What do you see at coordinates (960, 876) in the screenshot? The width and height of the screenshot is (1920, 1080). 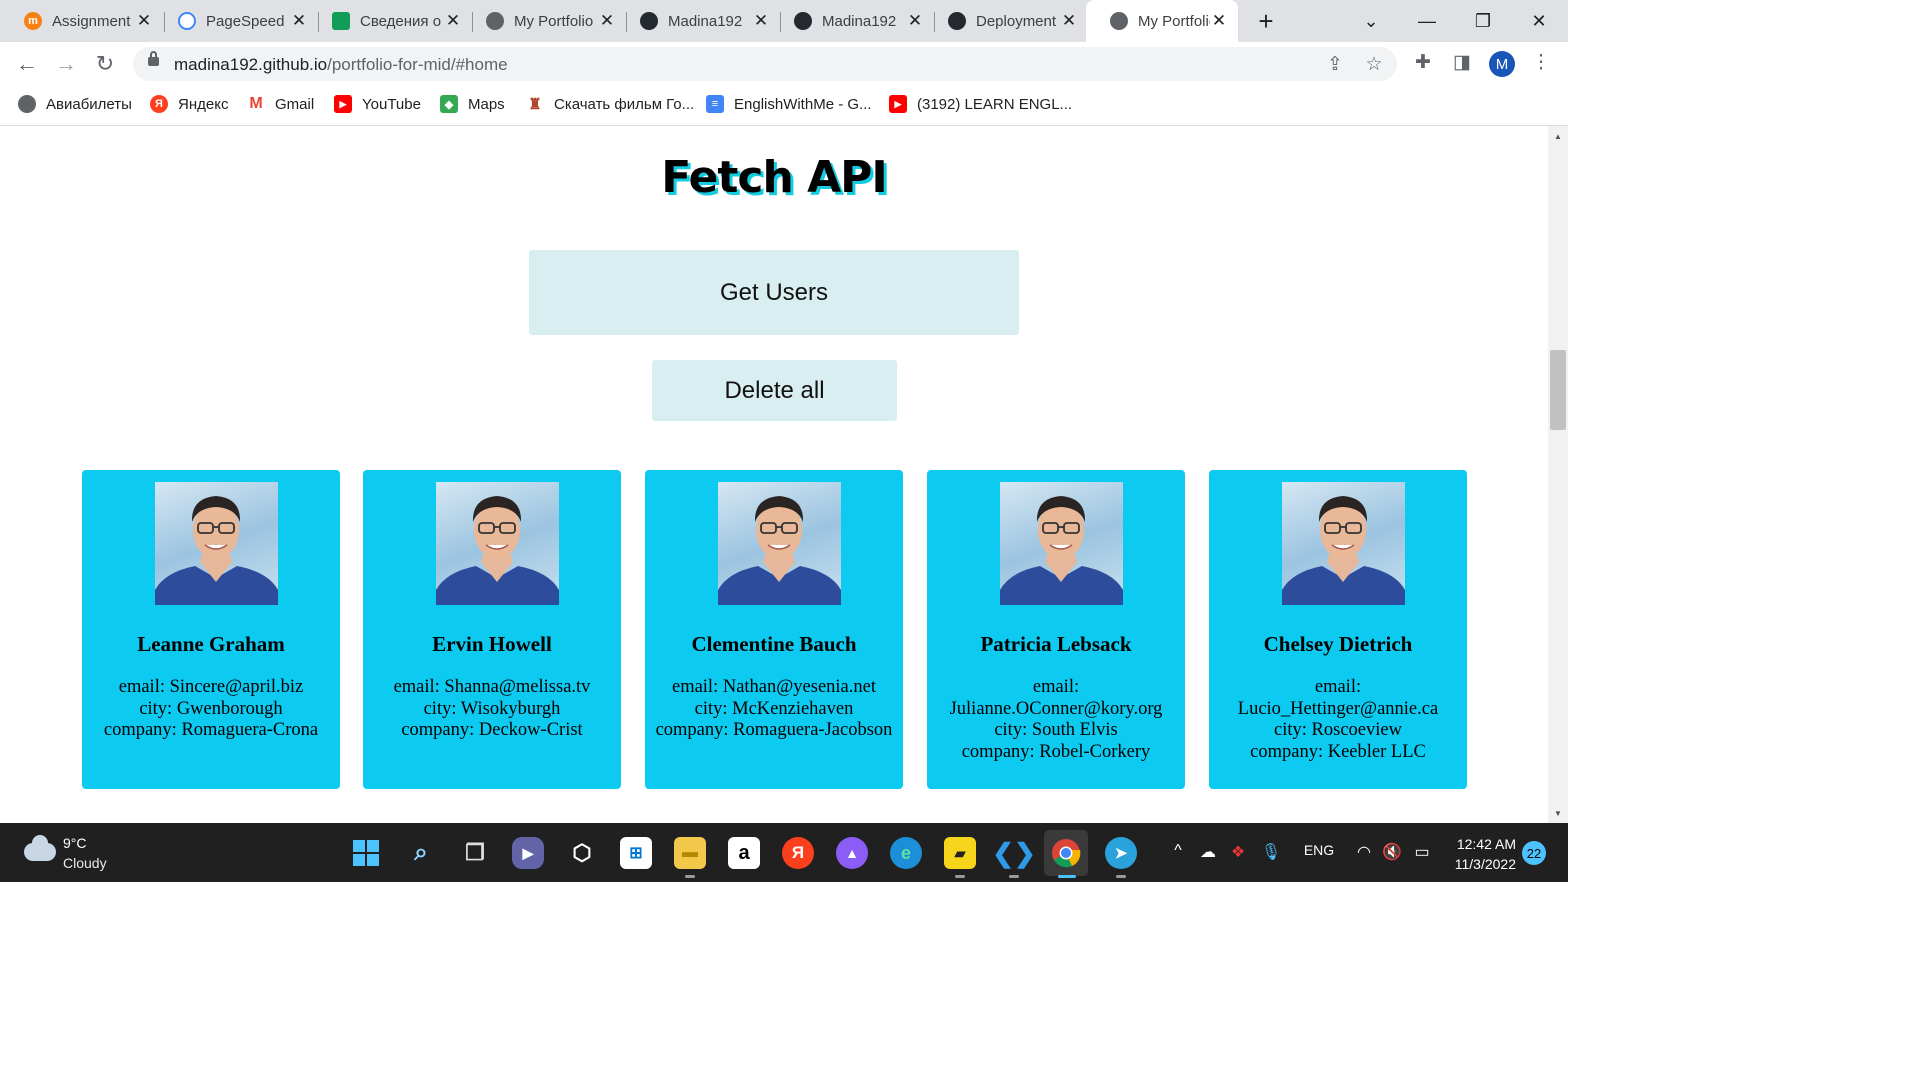 I see `app-running-indicator` at bounding box center [960, 876].